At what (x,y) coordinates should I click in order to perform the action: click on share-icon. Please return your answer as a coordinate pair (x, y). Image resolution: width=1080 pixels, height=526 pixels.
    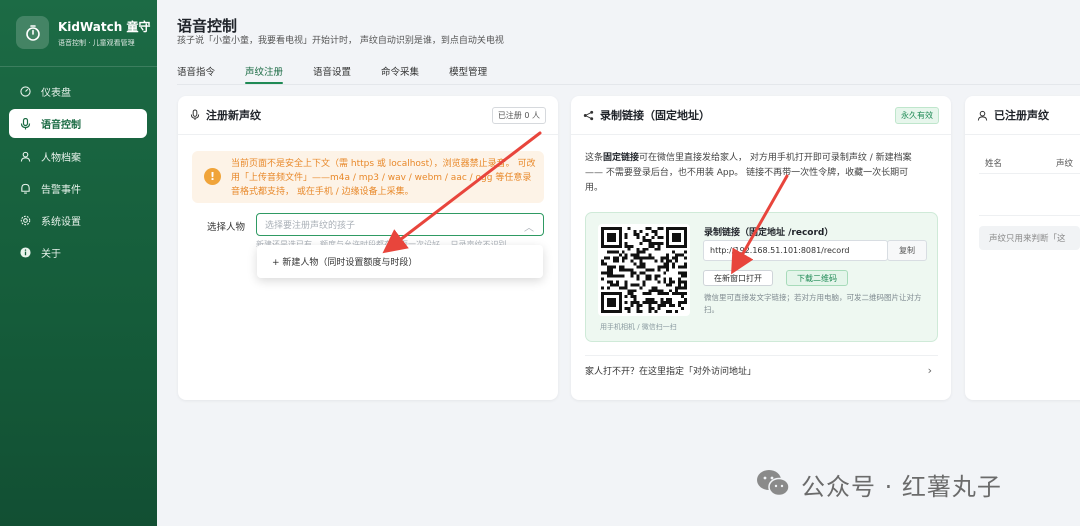
    Looking at the image, I should click on (588, 115).